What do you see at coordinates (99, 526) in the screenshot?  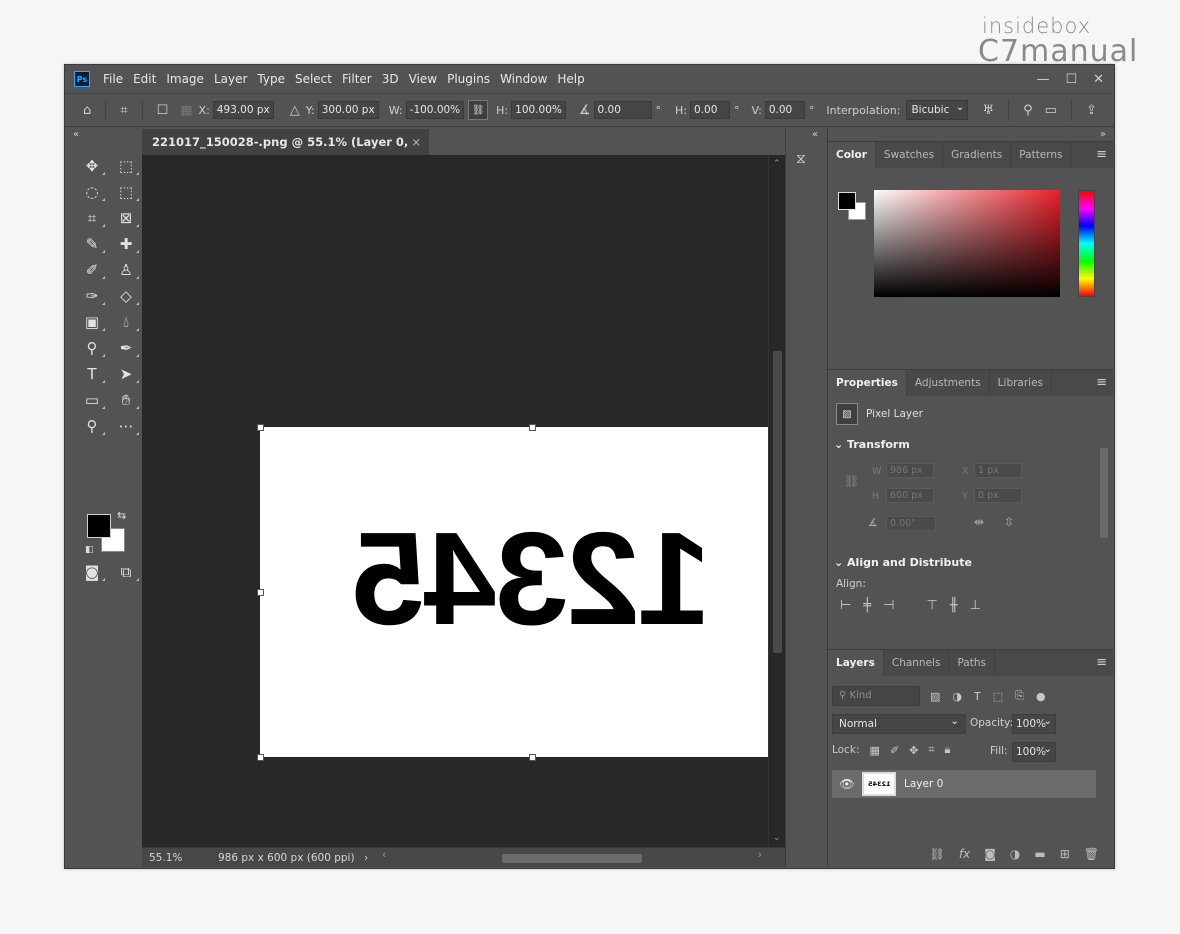 I see `foreground-color-swatch` at bounding box center [99, 526].